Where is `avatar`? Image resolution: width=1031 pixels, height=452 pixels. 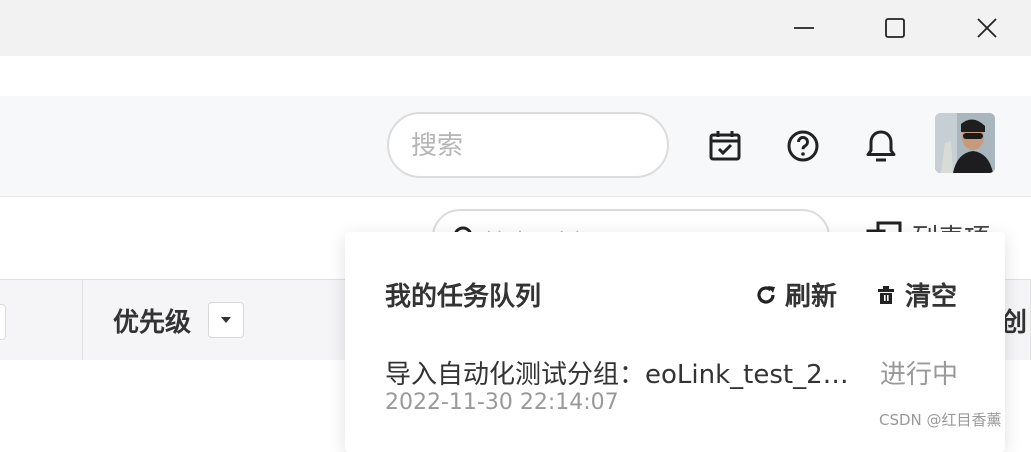
avatar is located at coordinates (965, 143).